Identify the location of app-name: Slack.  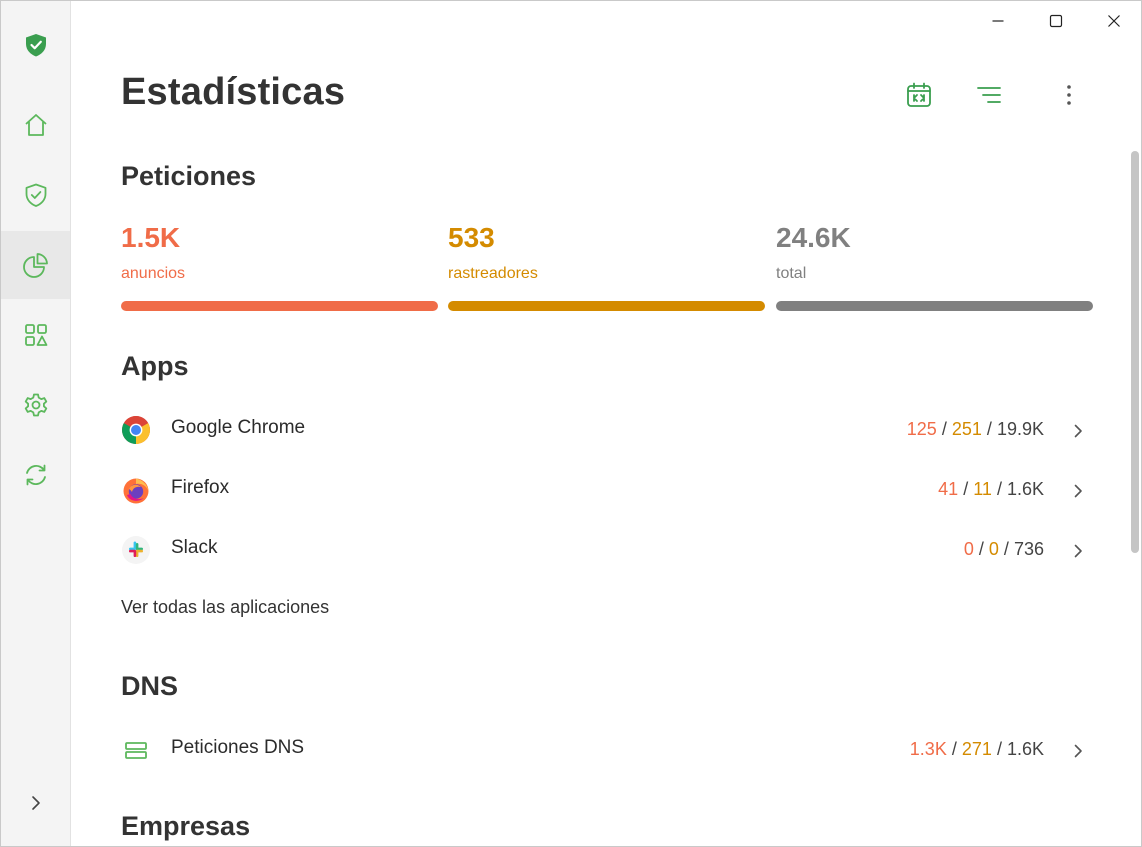
(194, 547).